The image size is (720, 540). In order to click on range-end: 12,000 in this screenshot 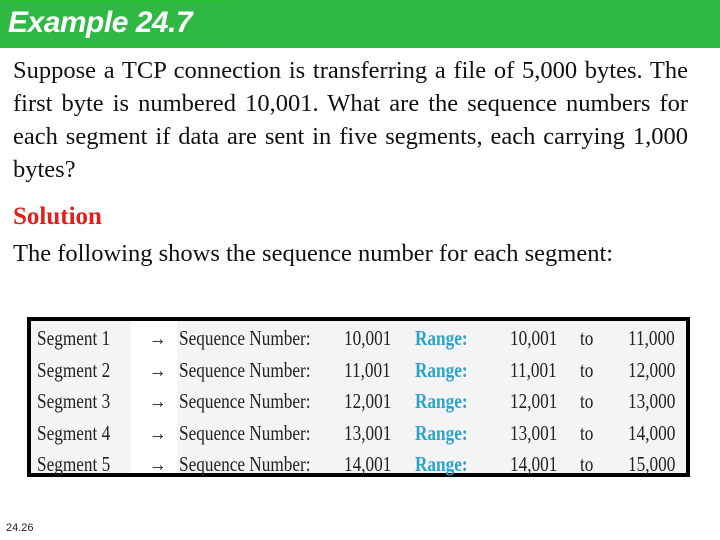, I will do `click(652, 369)`.